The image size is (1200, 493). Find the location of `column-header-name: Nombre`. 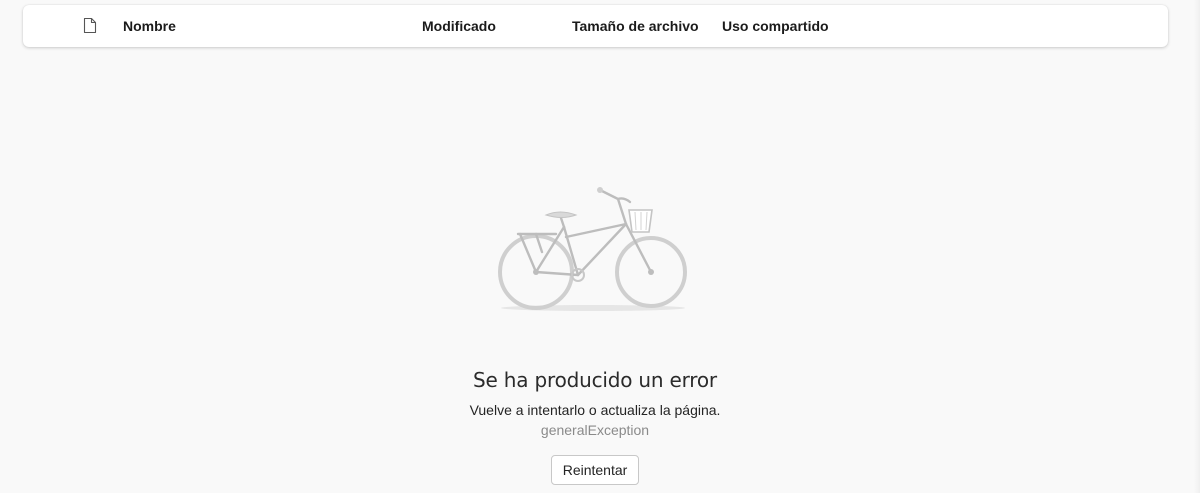

column-header-name: Nombre is located at coordinates (149, 26).